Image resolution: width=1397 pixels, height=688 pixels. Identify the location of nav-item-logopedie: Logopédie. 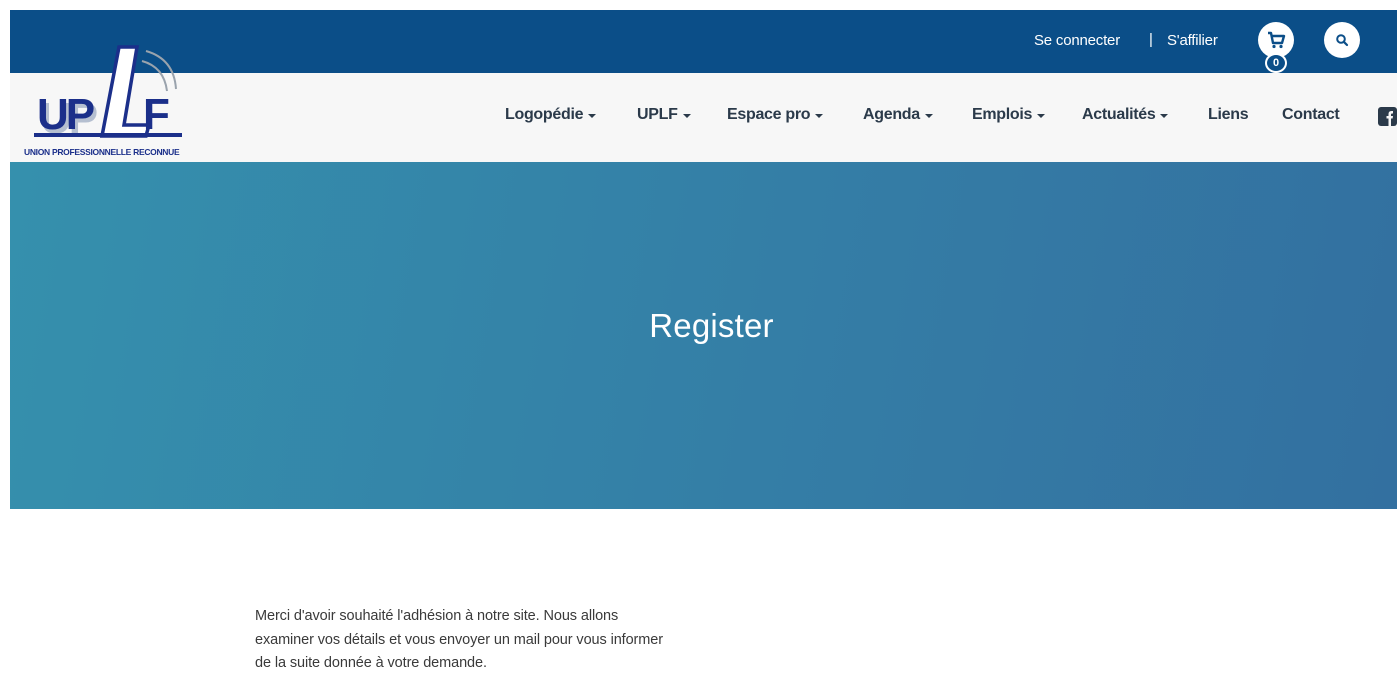
(551, 115).